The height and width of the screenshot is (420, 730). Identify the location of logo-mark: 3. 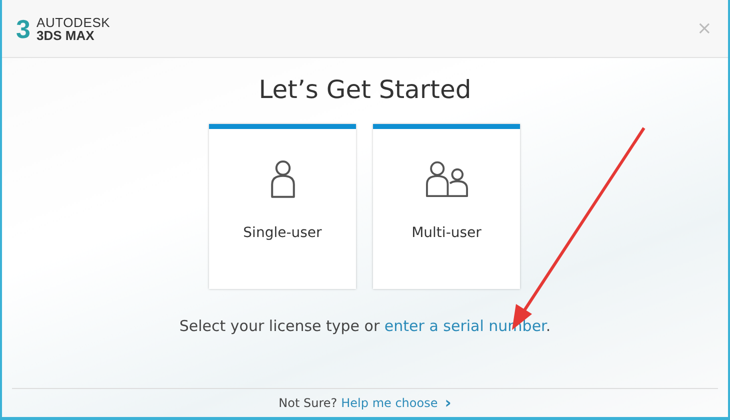
(23, 29).